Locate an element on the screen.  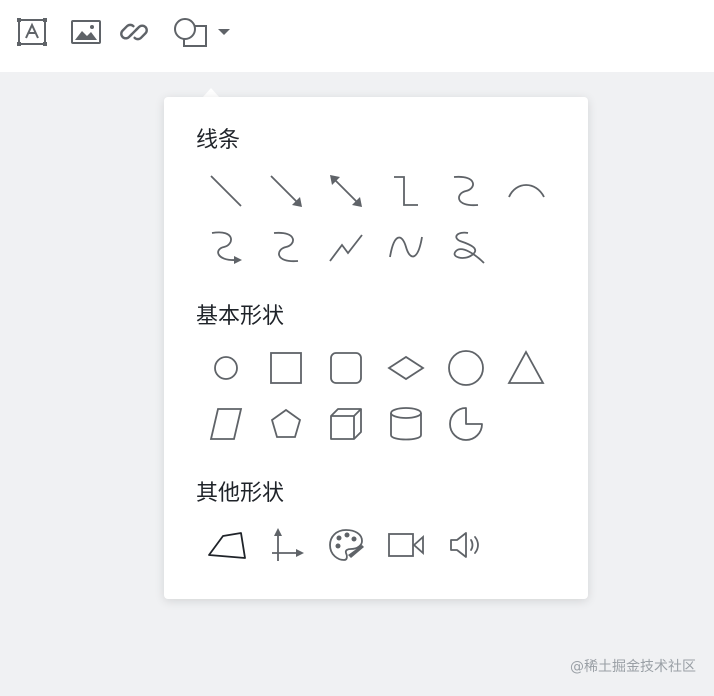
arc-icon is located at coordinates (526, 191).